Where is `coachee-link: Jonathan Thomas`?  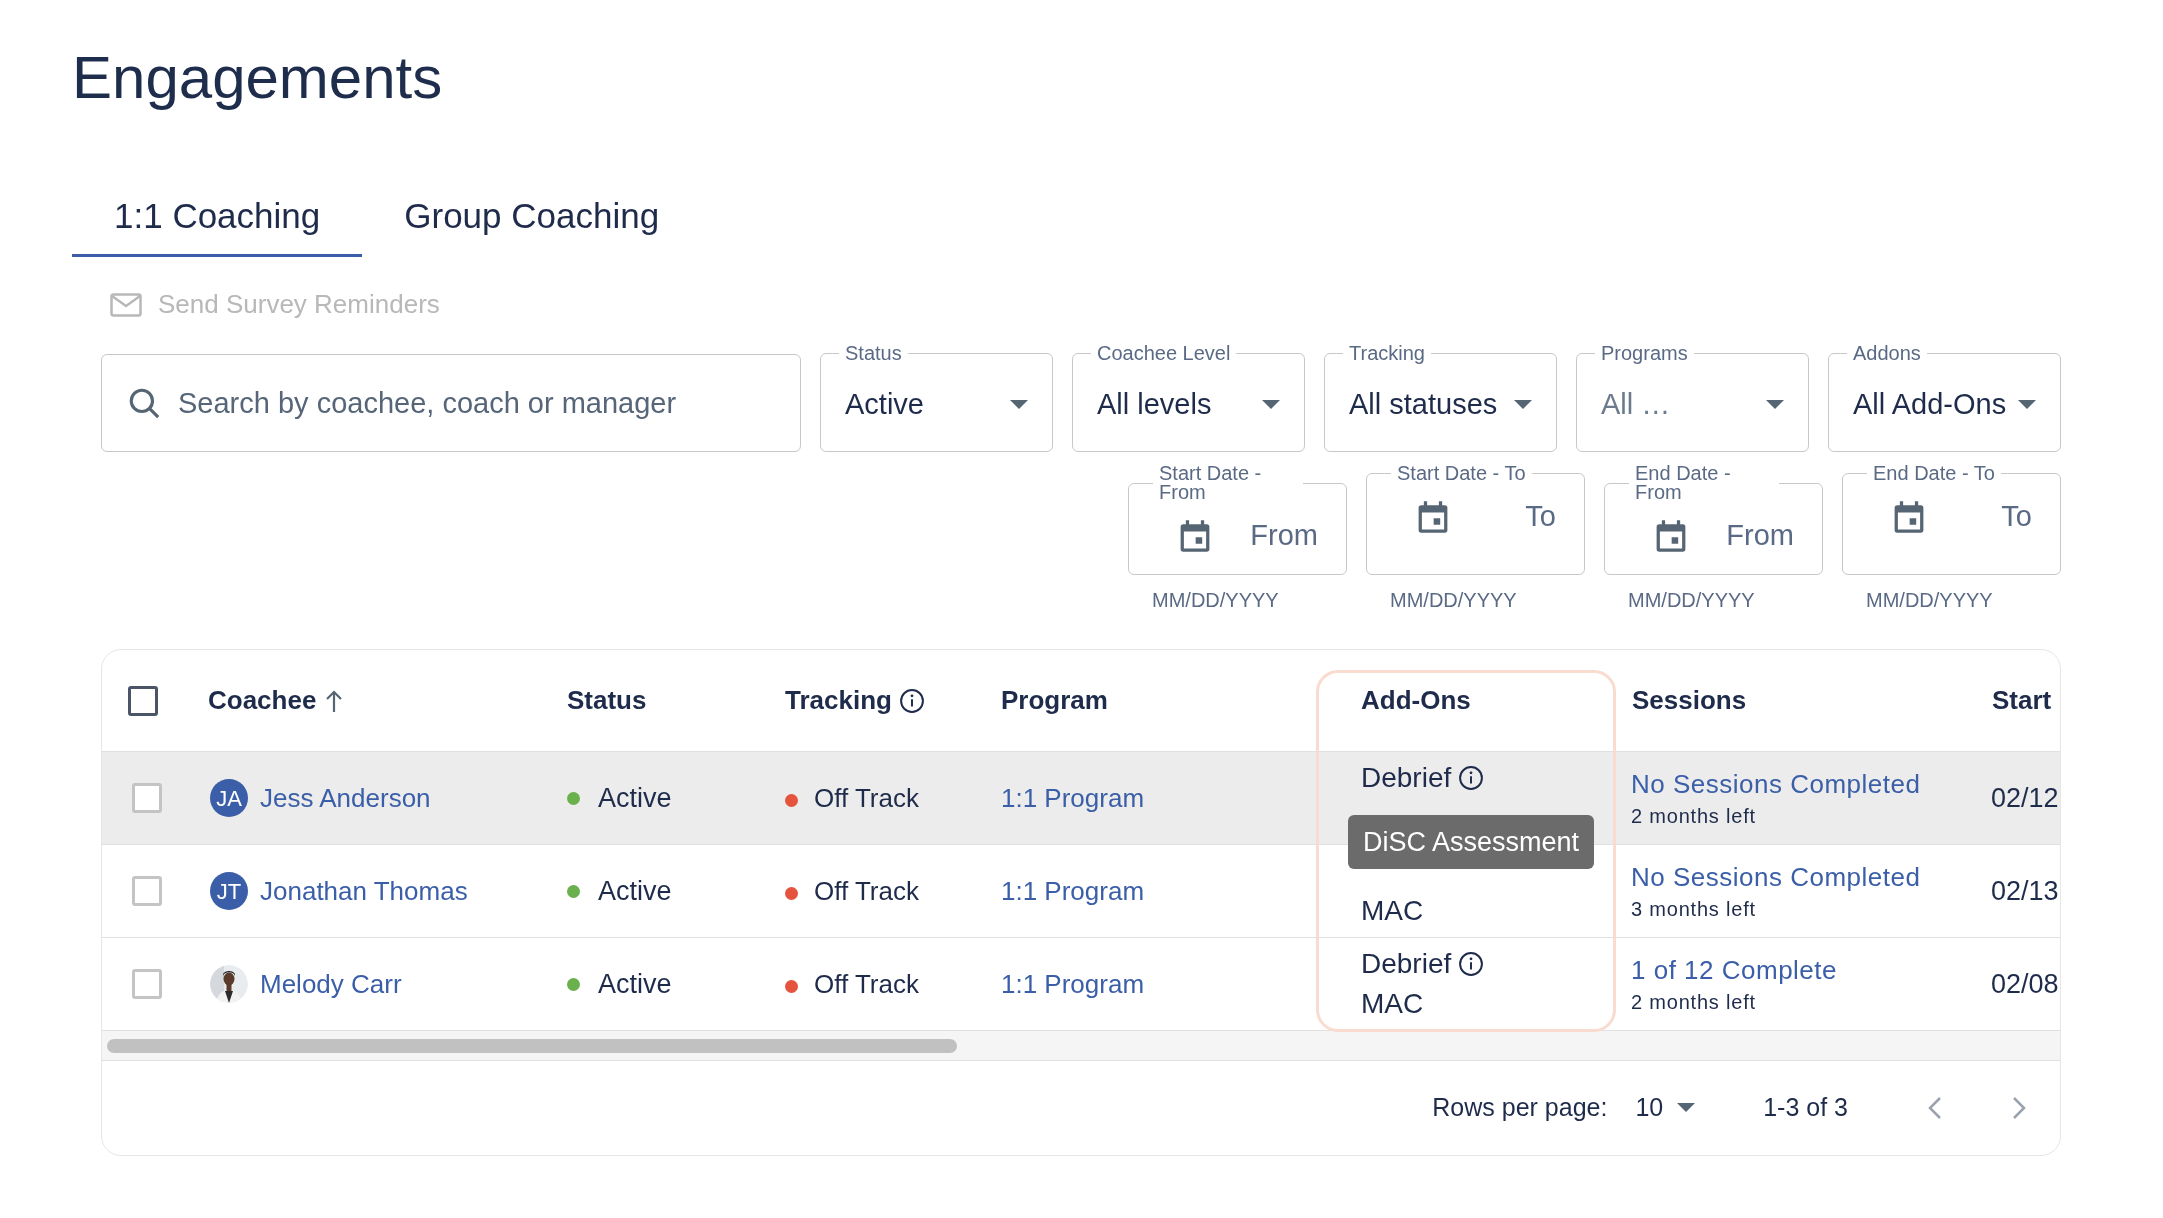
coachee-link: Jonathan Thomas is located at coordinates (364, 891).